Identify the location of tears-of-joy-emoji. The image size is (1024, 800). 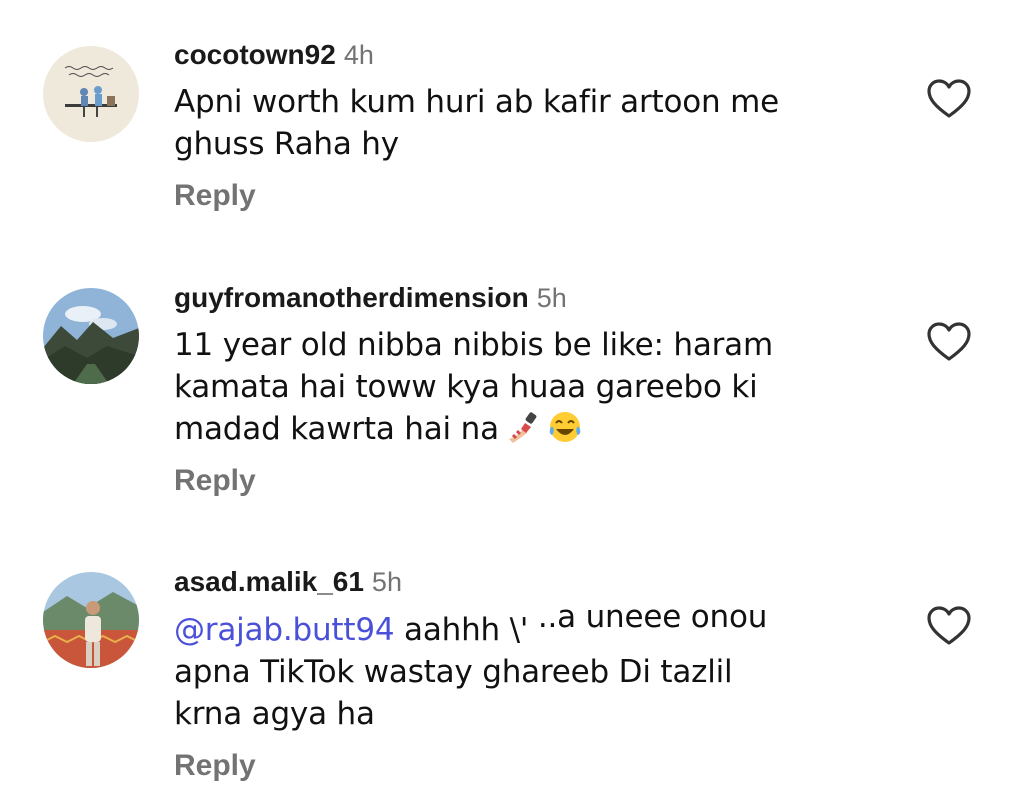
(565, 427).